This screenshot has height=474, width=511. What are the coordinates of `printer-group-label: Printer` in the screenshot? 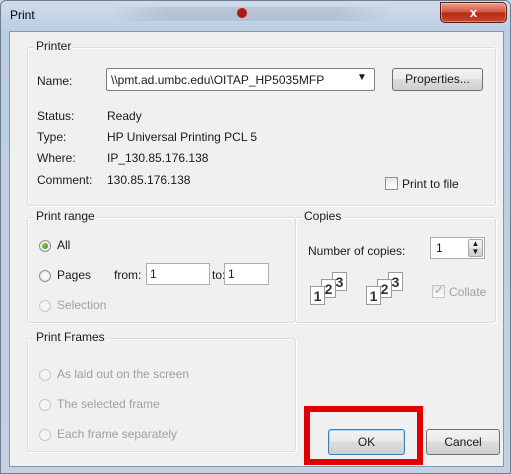 It's located at (54, 46).